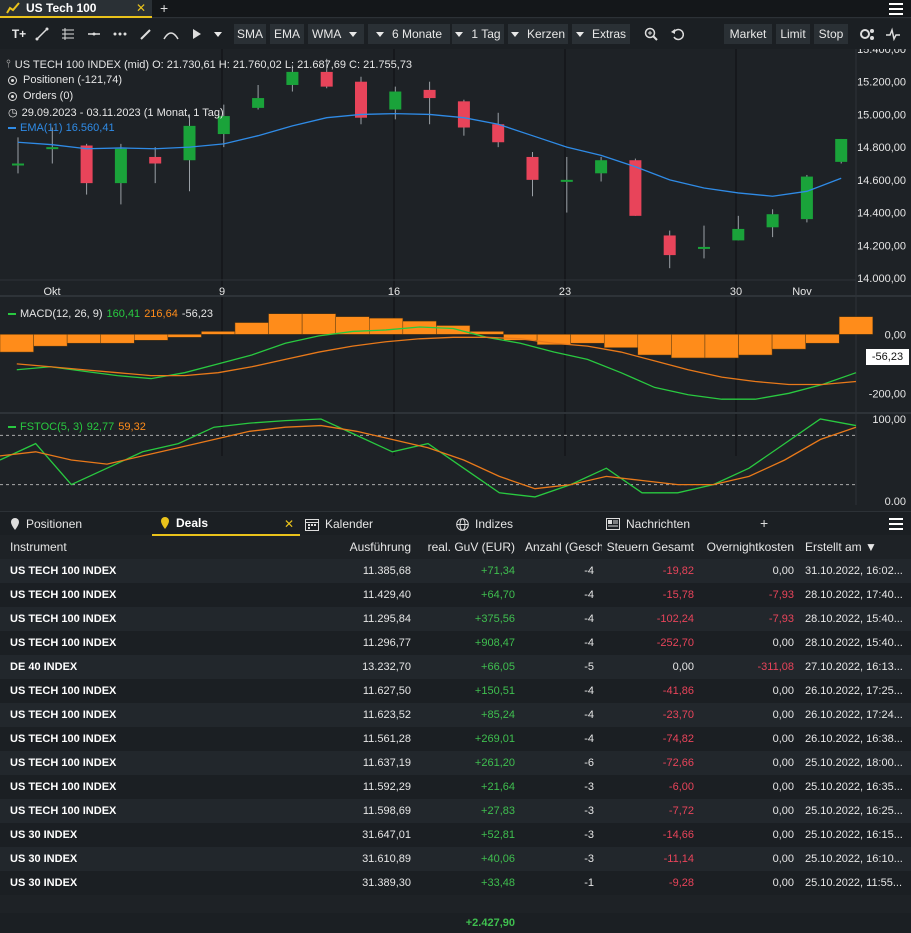 The image size is (911, 933). What do you see at coordinates (165, 523) in the screenshot?
I see `pin-icon` at bounding box center [165, 523].